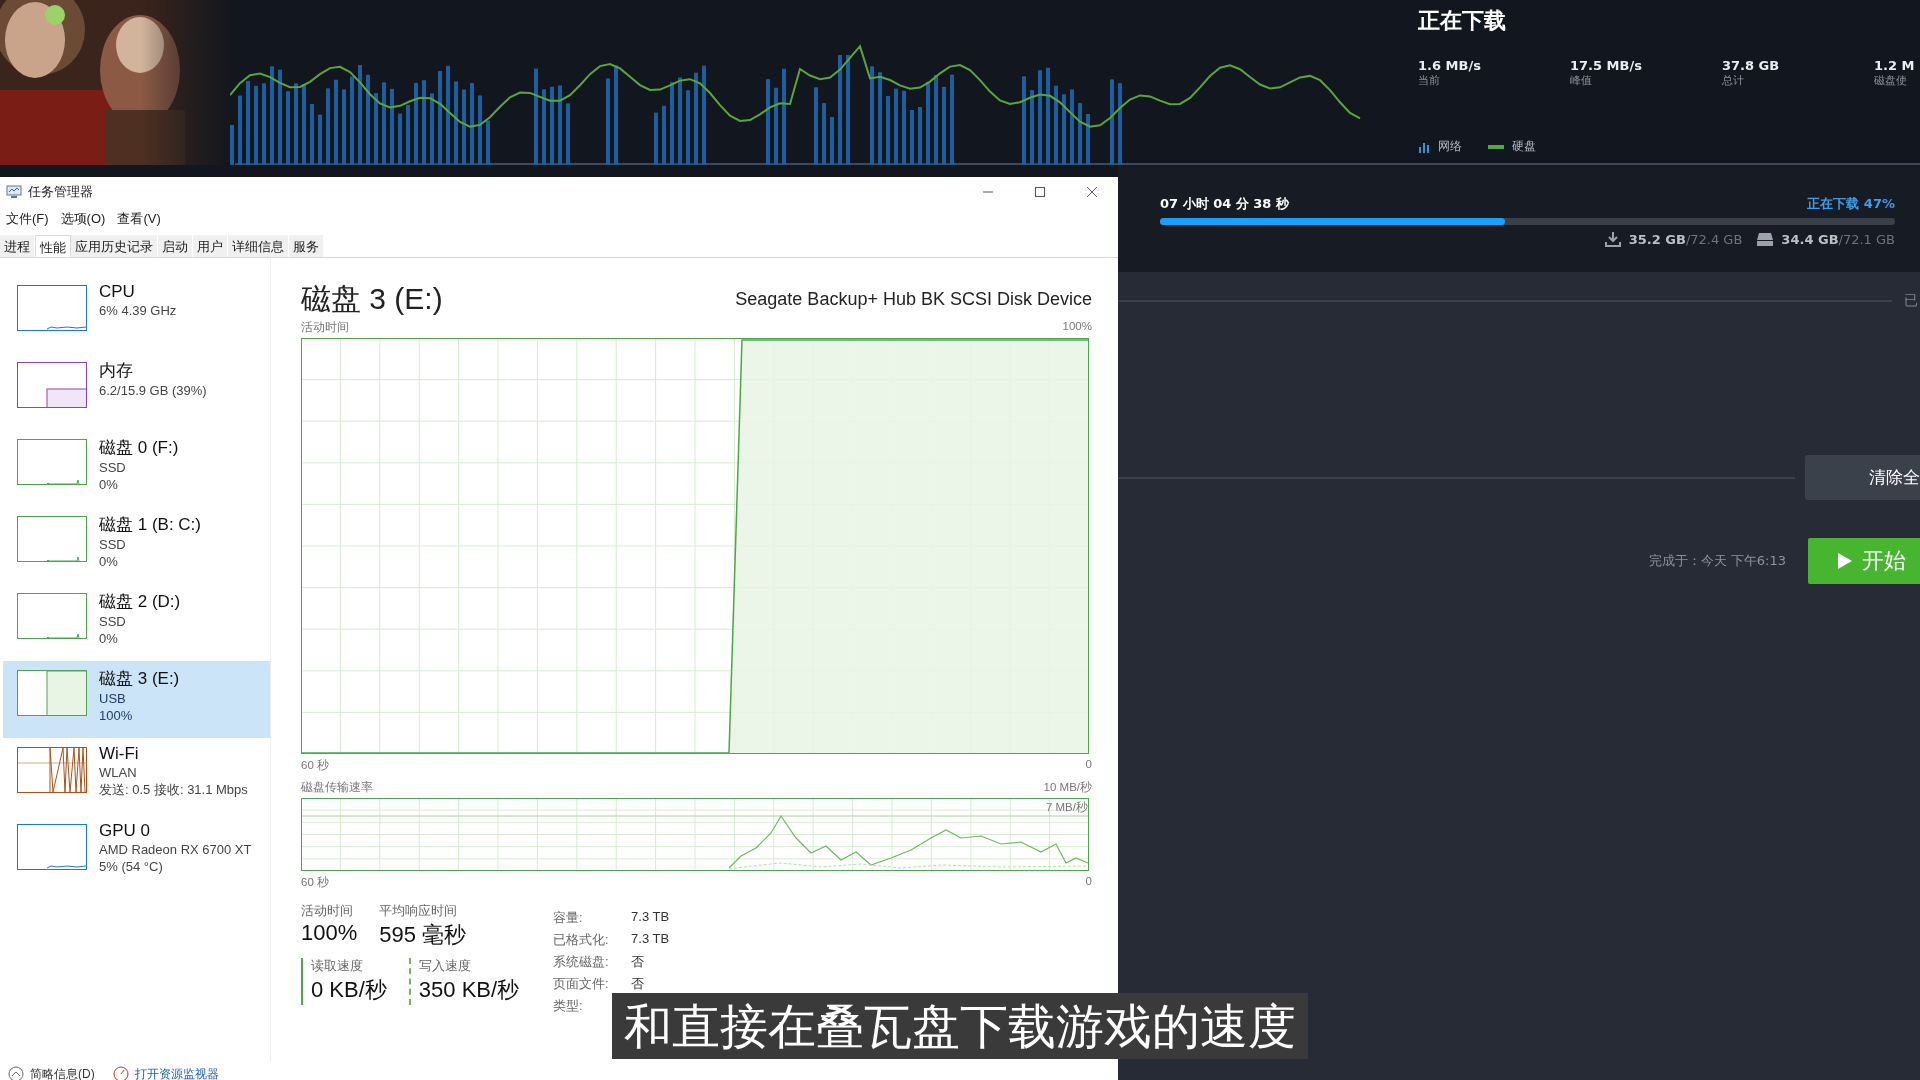 The height and width of the screenshot is (1080, 1920). I want to click on footer-link: 打开资源监视器, so click(165, 1074).